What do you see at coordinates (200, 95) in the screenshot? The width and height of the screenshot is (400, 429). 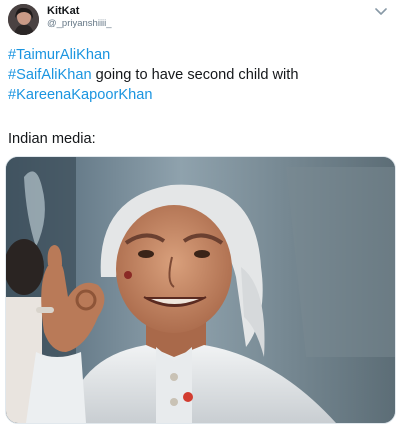 I see `tweet-line-3: #KareenaKapoorKhan` at bounding box center [200, 95].